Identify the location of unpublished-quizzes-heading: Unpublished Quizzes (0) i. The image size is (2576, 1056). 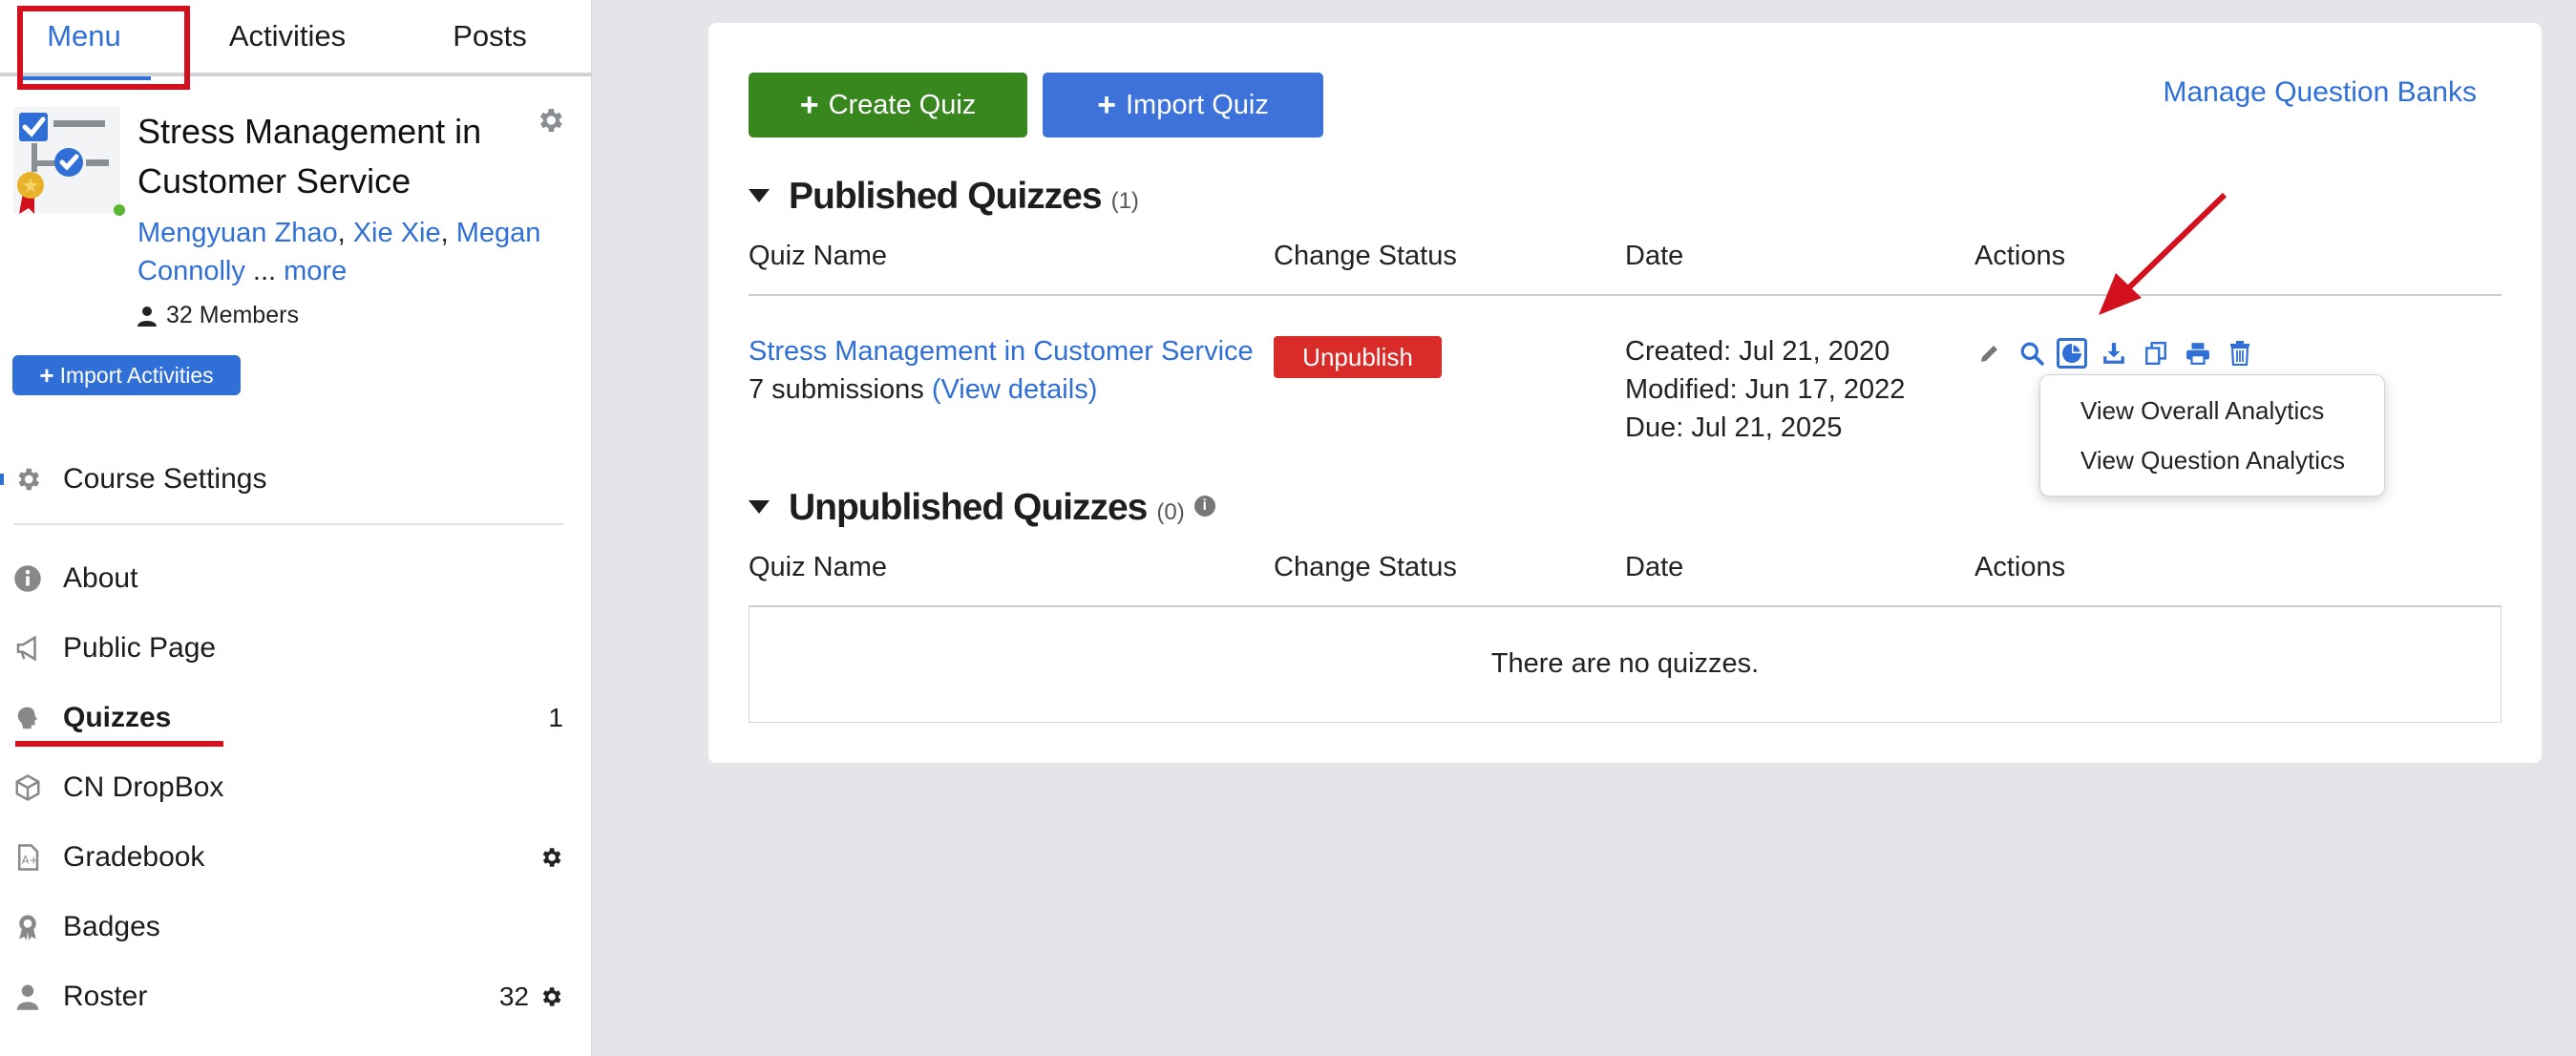
(982, 508).